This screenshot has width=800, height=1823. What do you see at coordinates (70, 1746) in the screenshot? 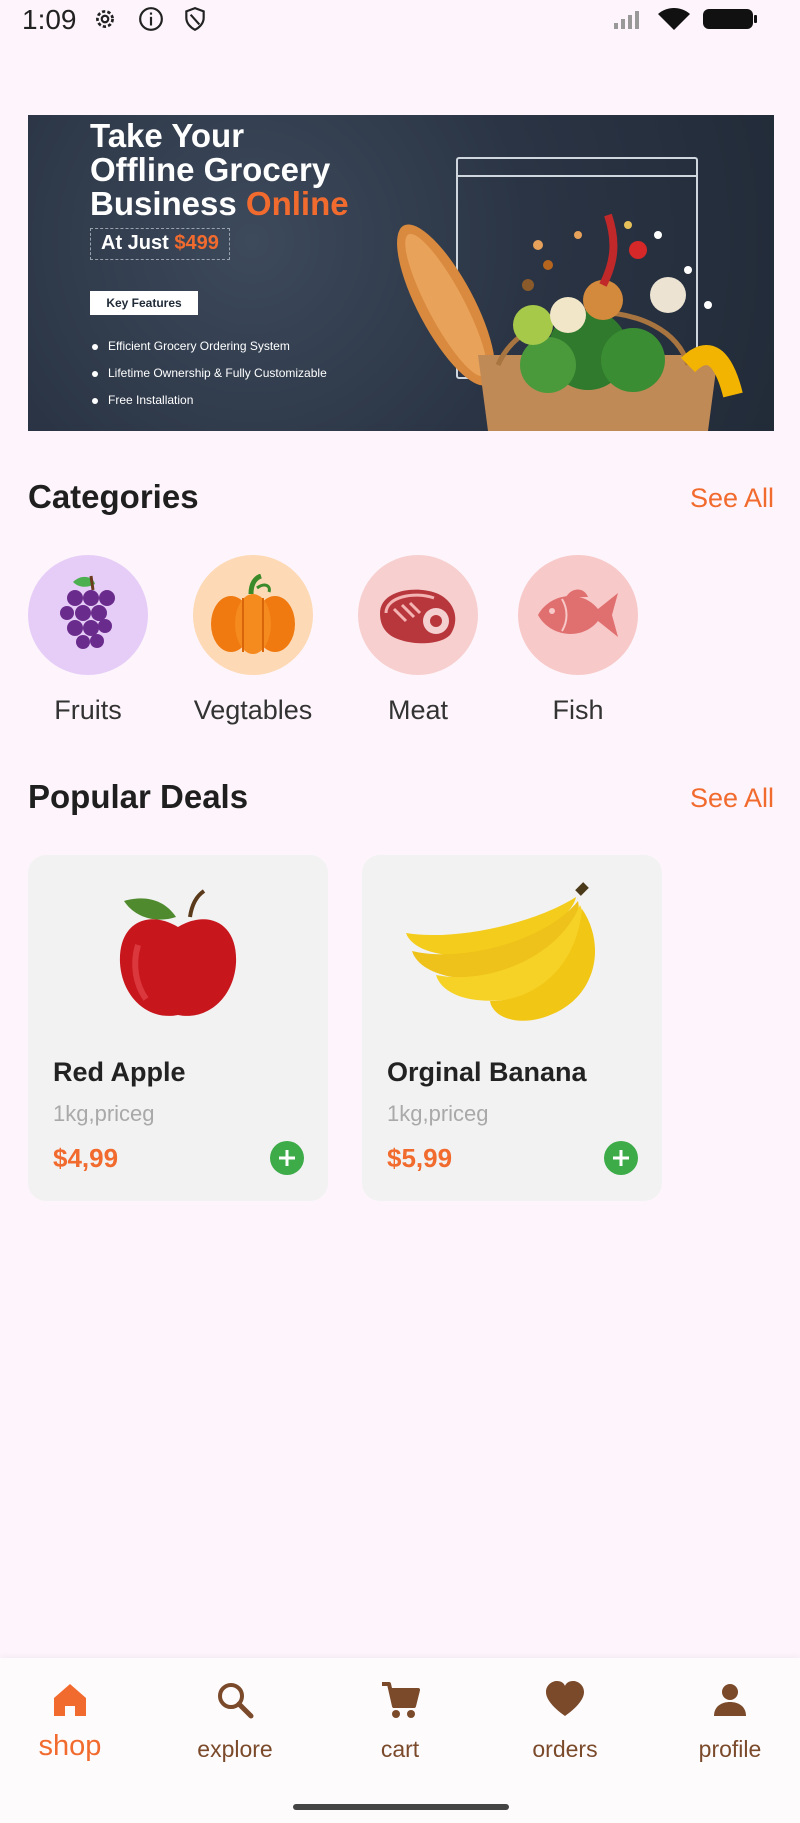
I see `nav-label: shop` at bounding box center [70, 1746].